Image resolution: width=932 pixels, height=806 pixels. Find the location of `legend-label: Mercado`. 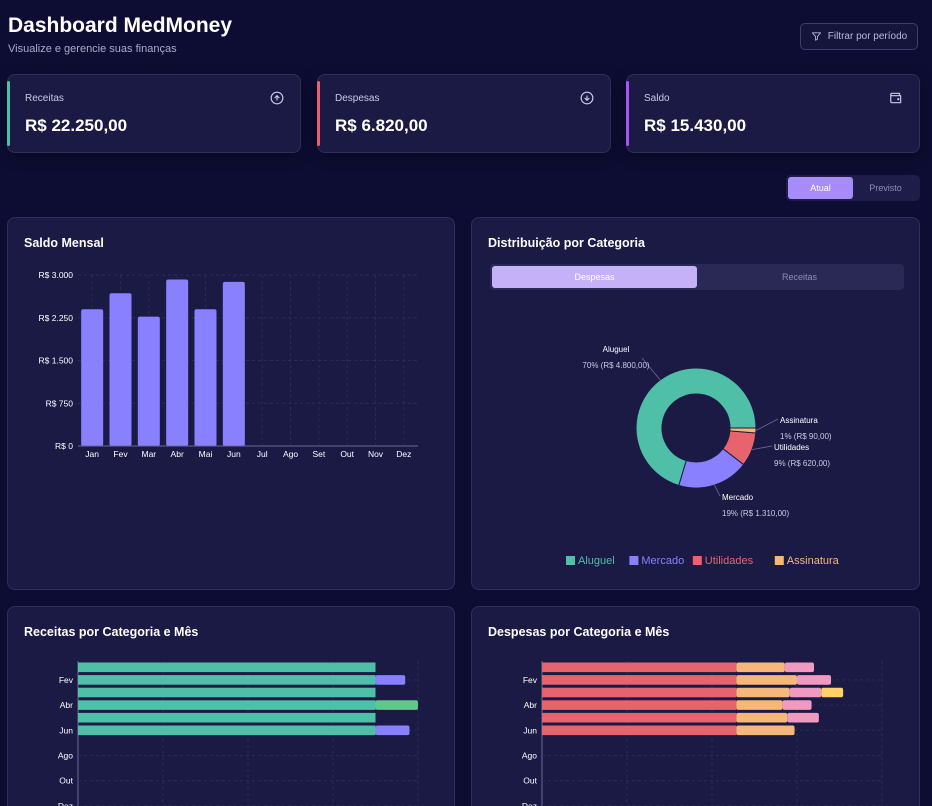

legend-label: Mercado is located at coordinates (662, 561).